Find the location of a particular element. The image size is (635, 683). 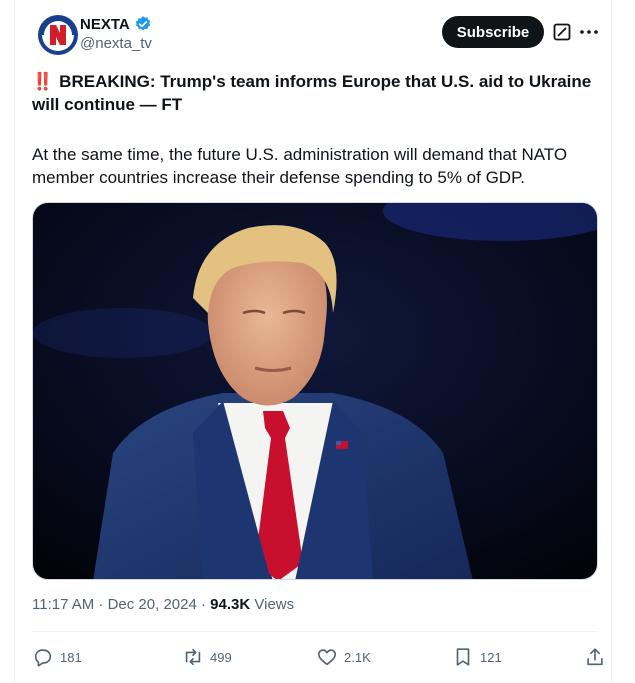

grok-icon is located at coordinates (562, 32).